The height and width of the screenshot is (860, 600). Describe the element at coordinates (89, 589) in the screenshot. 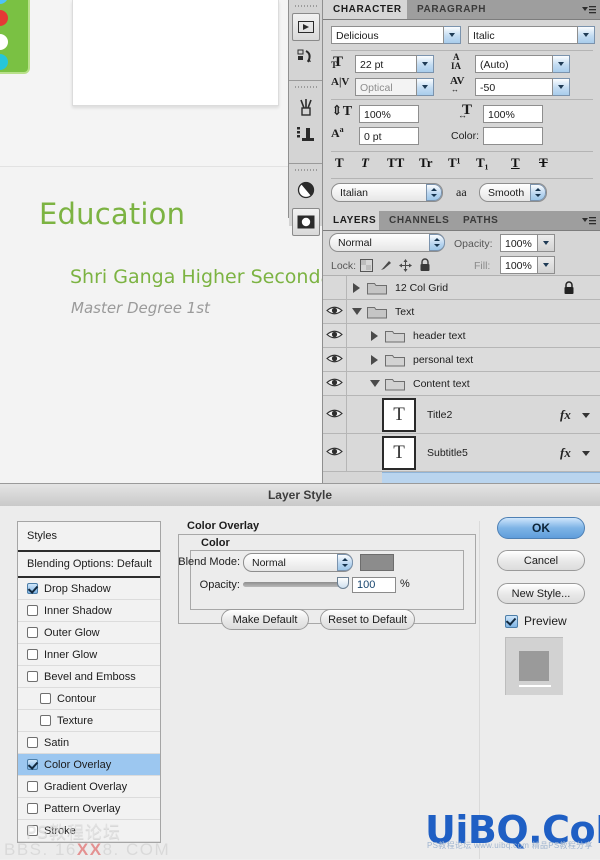

I see `effect-drop-shadow: Drop Shadow` at that location.